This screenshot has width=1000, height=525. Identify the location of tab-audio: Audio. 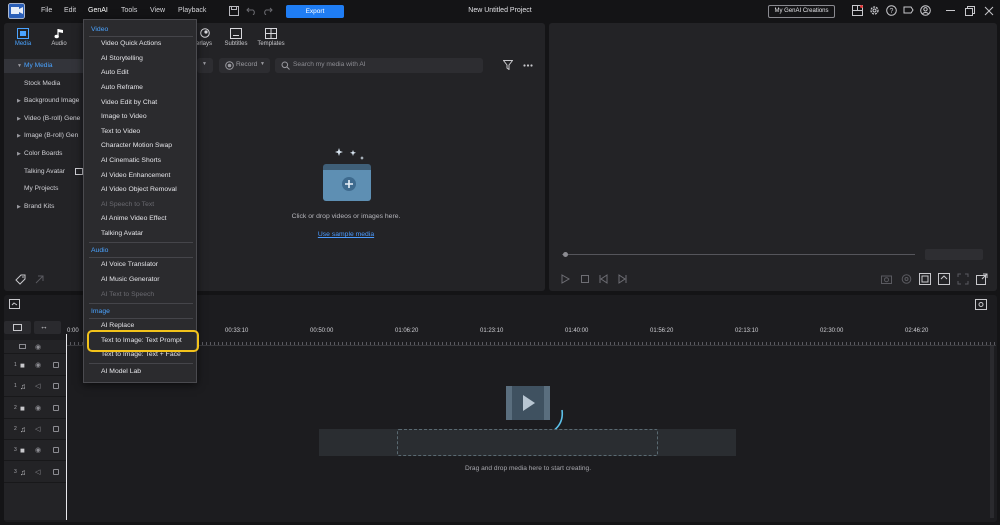
(59, 37).